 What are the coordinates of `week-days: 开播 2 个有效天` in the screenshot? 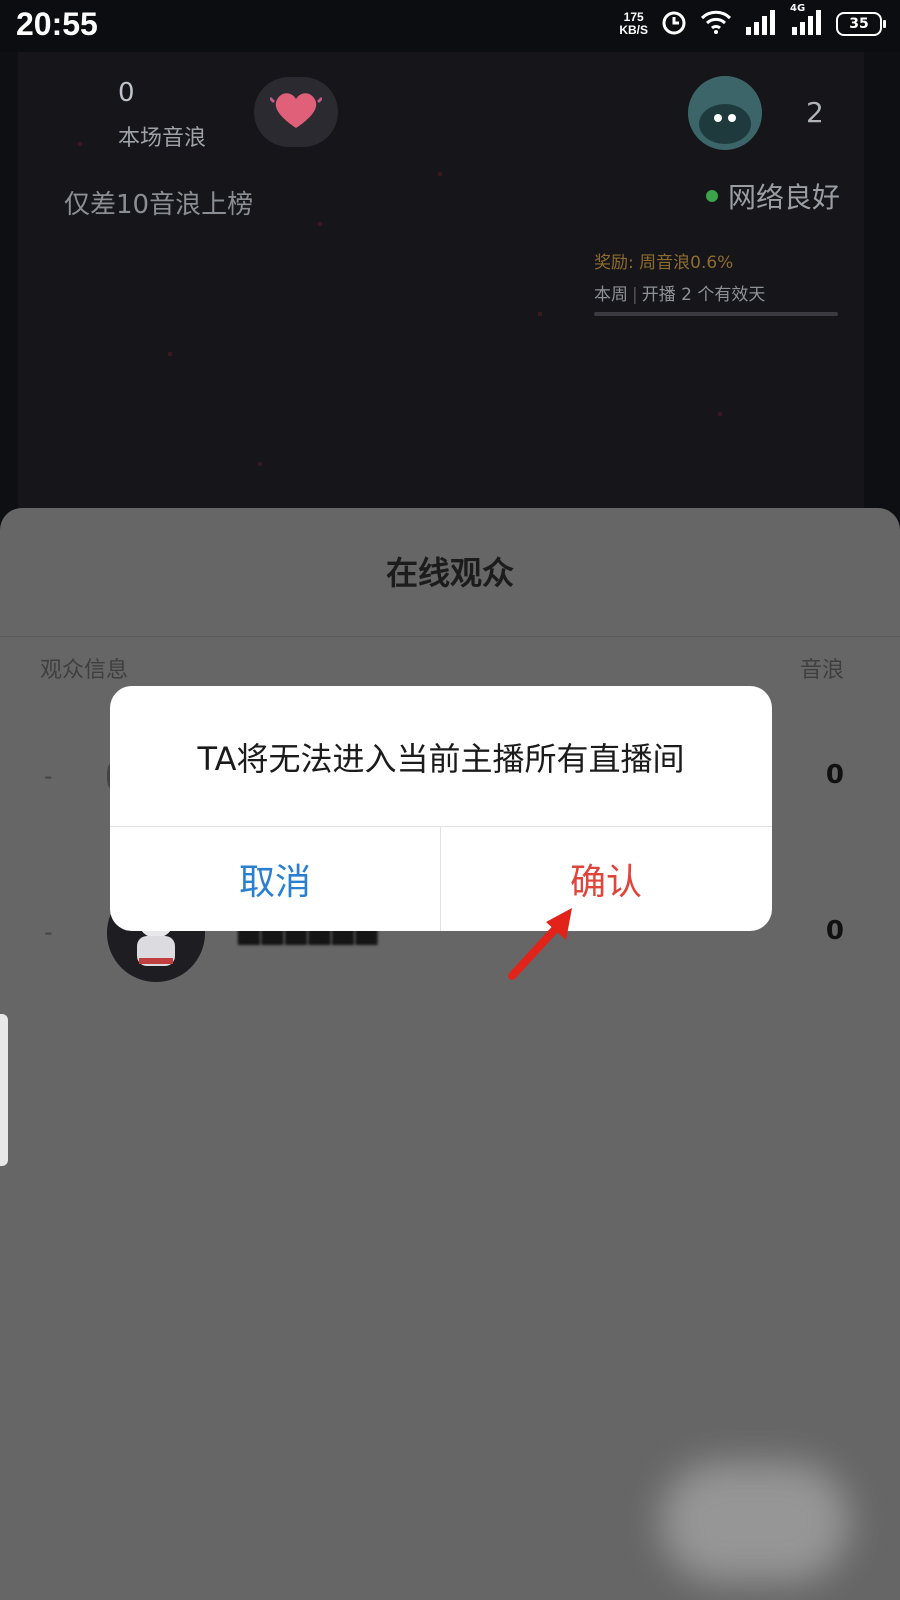 It's located at (703, 295).